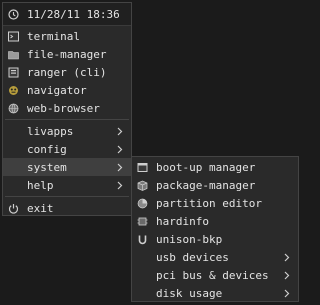  Describe the element at coordinates (209, 203) in the screenshot. I see `menu-item-label: partition editor` at that location.